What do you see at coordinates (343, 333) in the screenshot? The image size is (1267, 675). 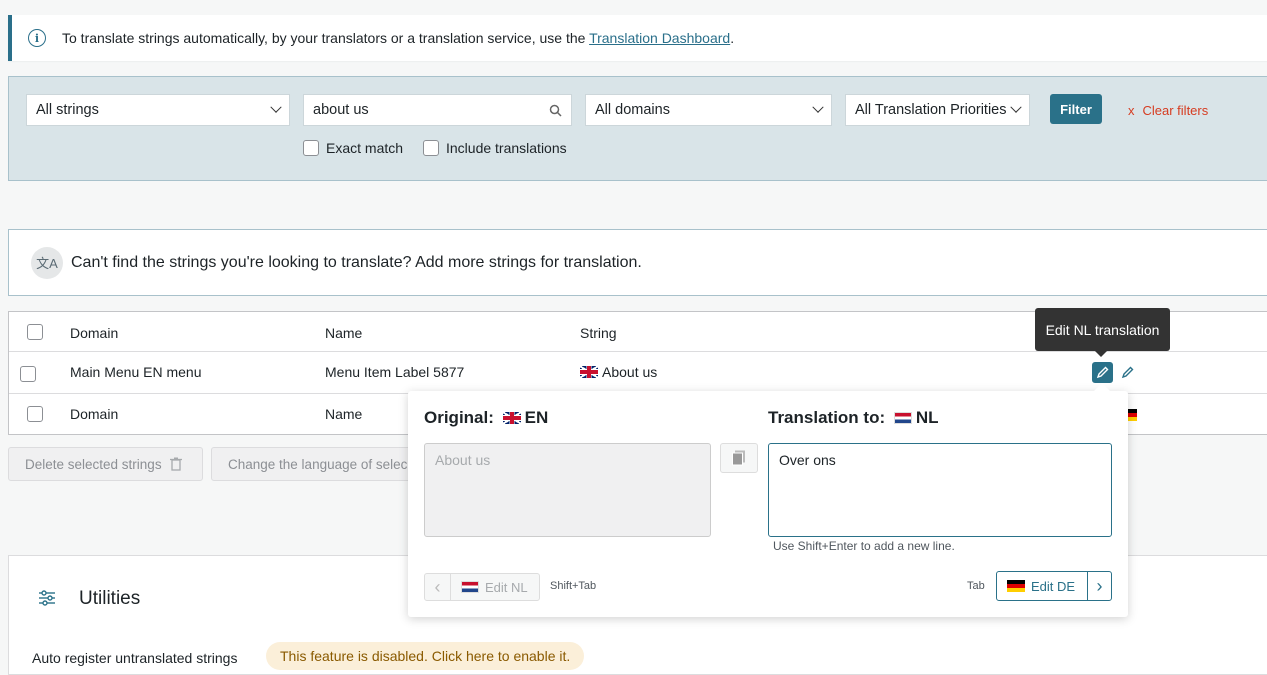 I see `column-name: Name` at bounding box center [343, 333].